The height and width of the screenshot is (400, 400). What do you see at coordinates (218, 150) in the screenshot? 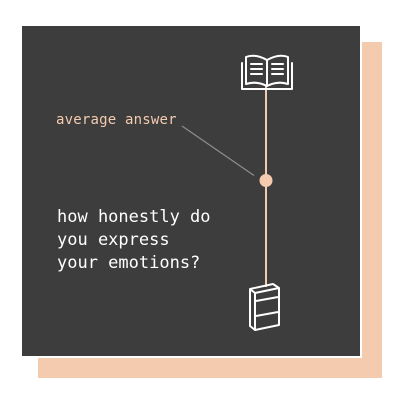
I see `average-pointer-line` at bounding box center [218, 150].